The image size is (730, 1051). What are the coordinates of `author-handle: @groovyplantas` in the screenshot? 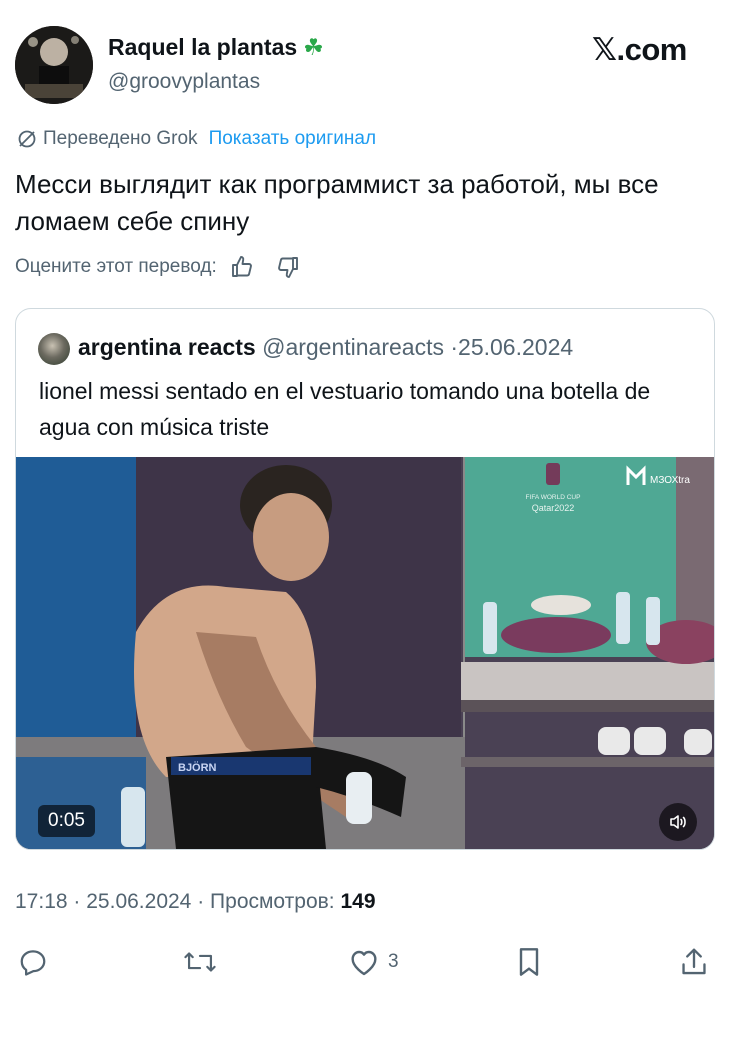 It's located at (184, 82).